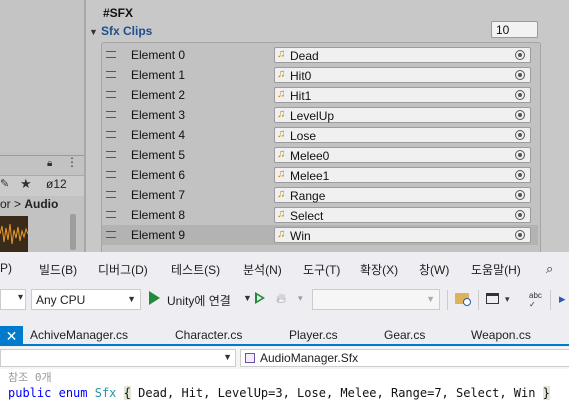 The width and height of the screenshot is (569, 411). Describe the element at coordinates (51, 163) in the screenshot. I see `lock-icon: 🔒︎` at that location.